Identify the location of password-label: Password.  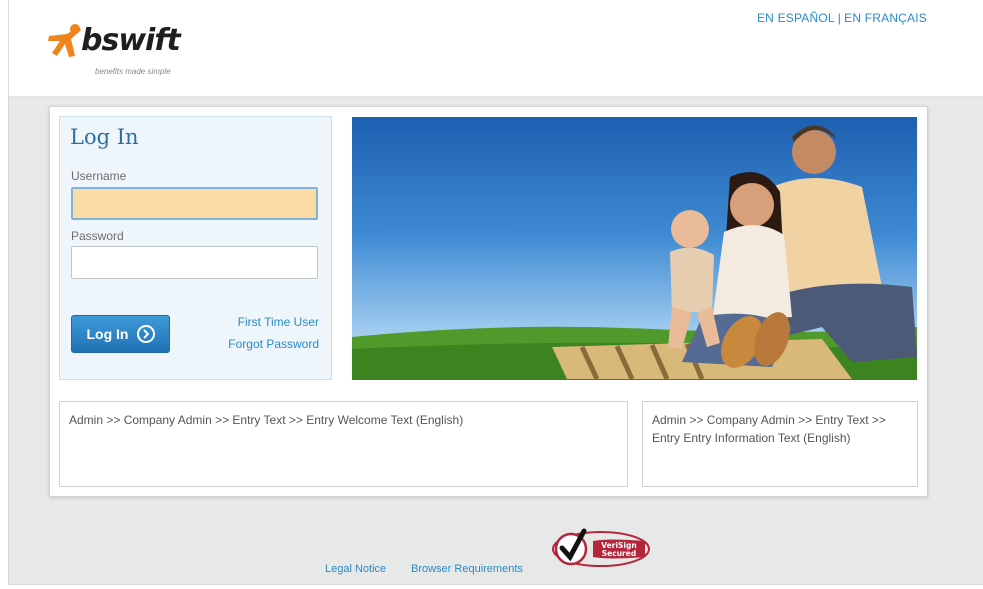
(97, 236).